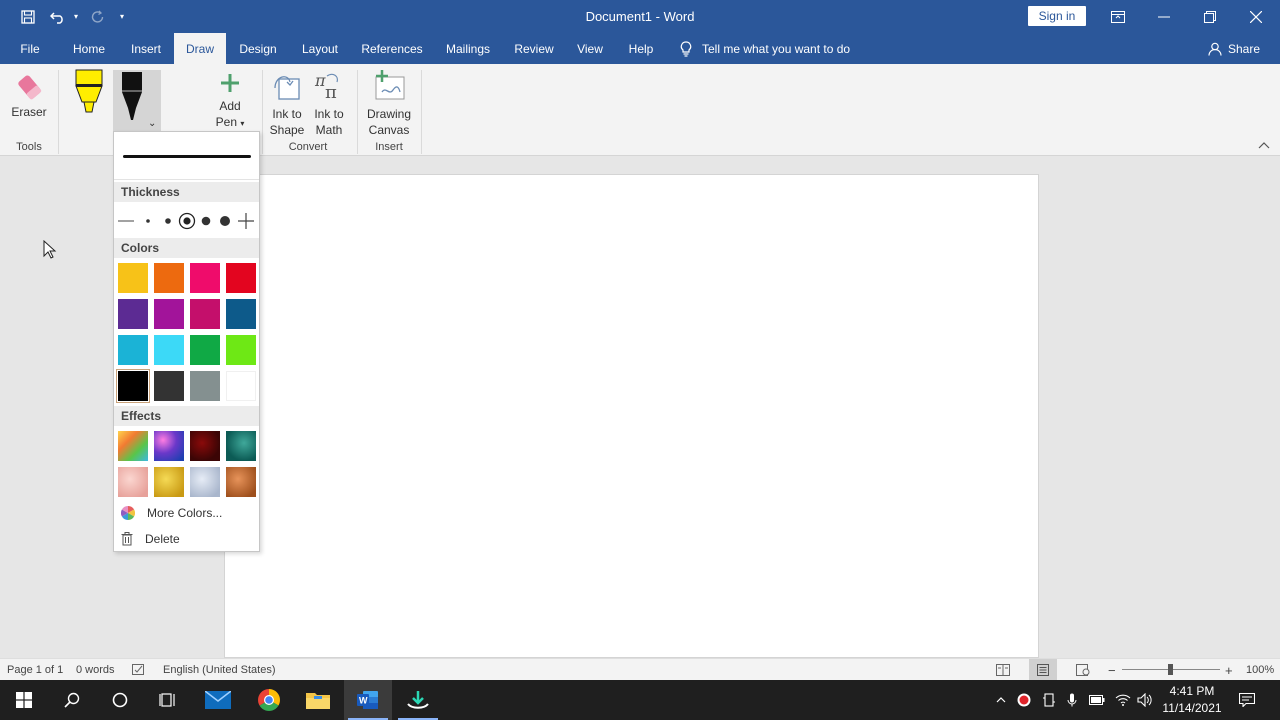 Image resolution: width=1280 pixels, height=720 pixels. What do you see at coordinates (187, 539) in the screenshot?
I see `delete-pen-item: Delete` at bounding box center [187, 539].